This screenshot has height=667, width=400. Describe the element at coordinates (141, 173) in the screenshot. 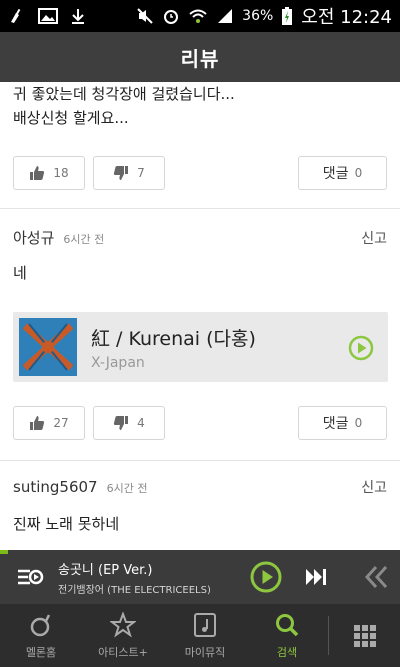

I see `dislike-count: 7` at that location.